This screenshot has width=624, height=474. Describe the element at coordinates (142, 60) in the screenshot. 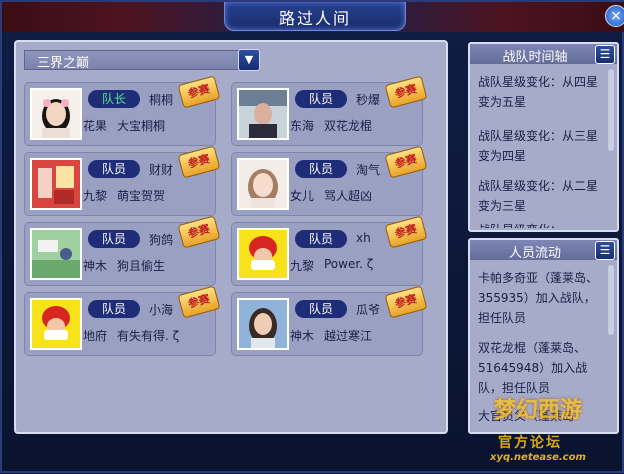

I see `team-dropdown: 三界之巅 ▼` at that location.